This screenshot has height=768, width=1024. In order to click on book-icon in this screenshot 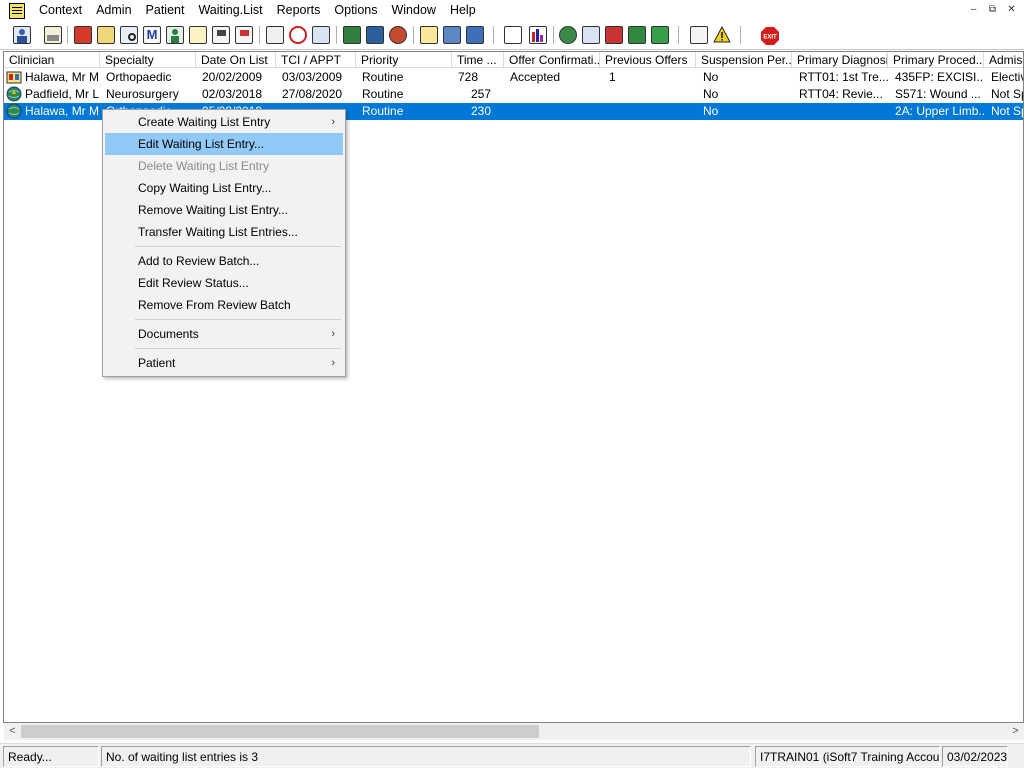, I will do `click(83, 35)`.